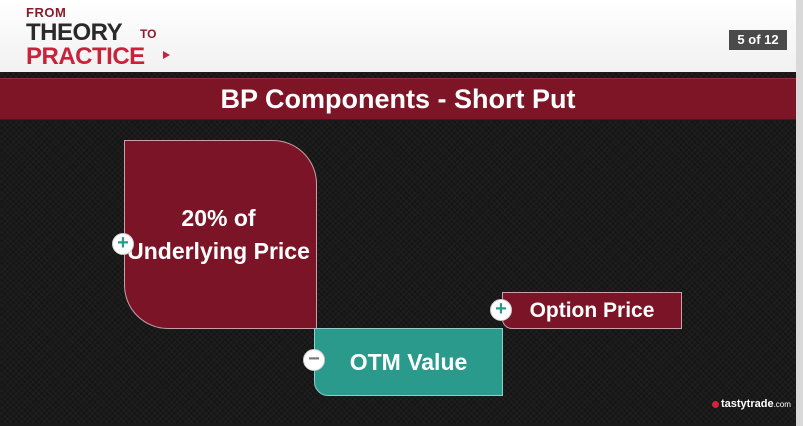  I want to click on logo-to-text: TO, so click(148, 34).